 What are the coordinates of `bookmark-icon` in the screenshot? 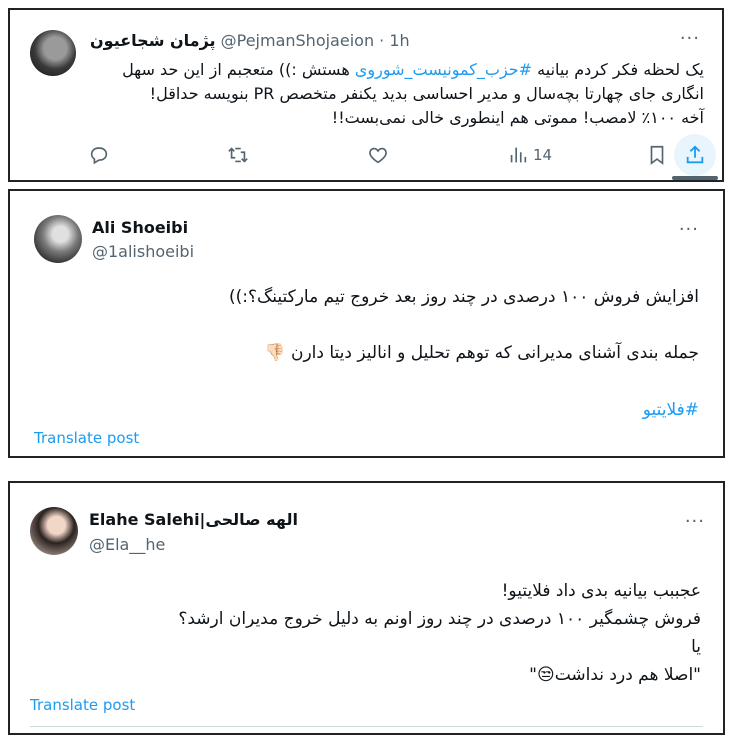 It's located at (657, 155).